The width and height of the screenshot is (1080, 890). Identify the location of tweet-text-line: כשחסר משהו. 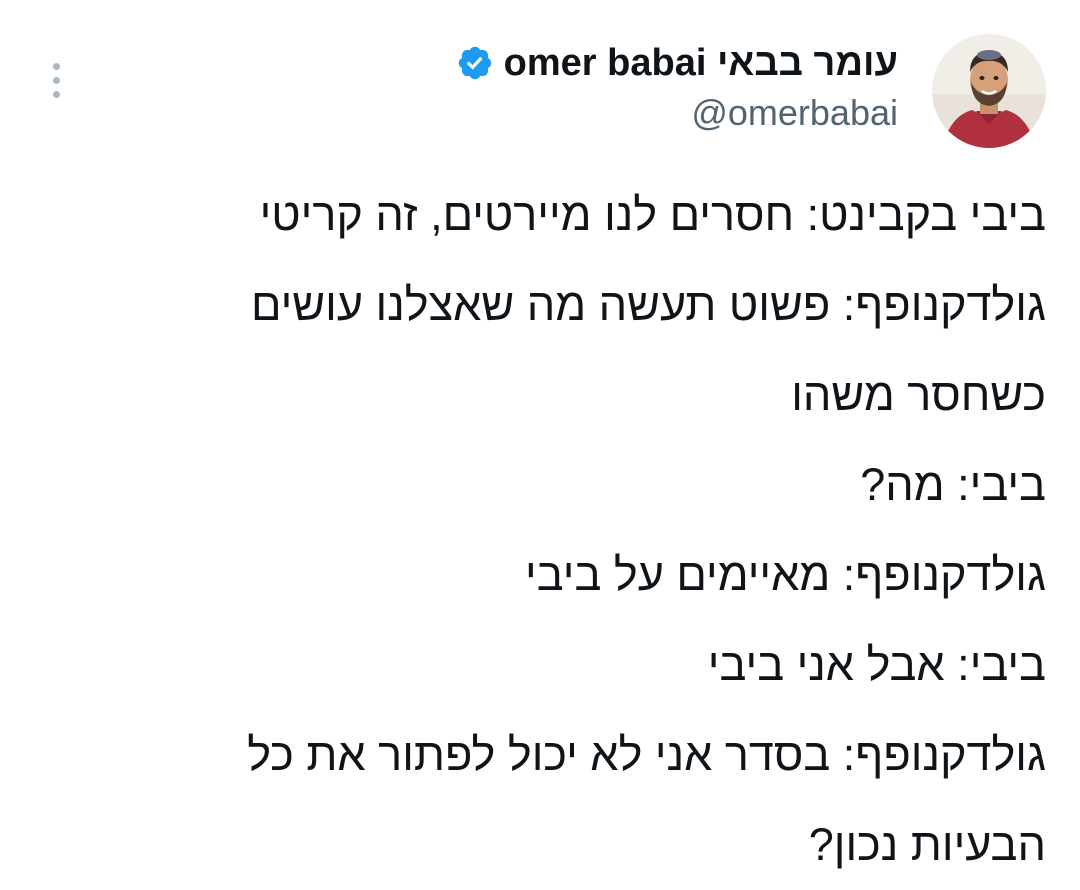
(918, 394).